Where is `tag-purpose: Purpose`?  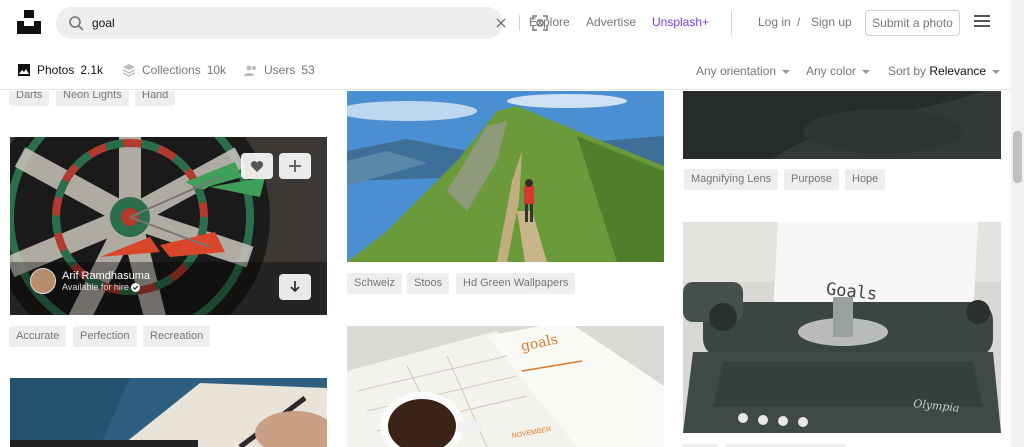
tag-purpose: Purpose is located at coordinates (811, 179).